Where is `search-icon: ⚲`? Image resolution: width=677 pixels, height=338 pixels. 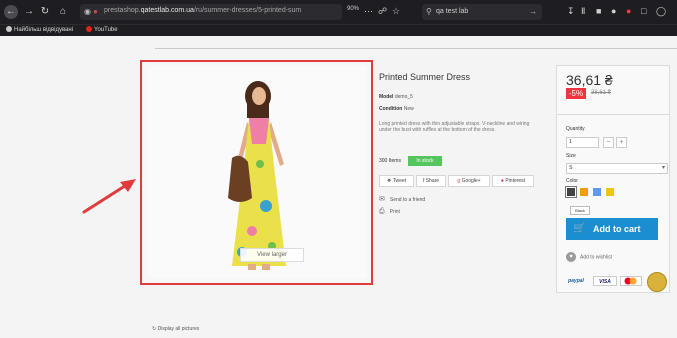
search-icon: ⚲ is located at coordinates (429, 11).